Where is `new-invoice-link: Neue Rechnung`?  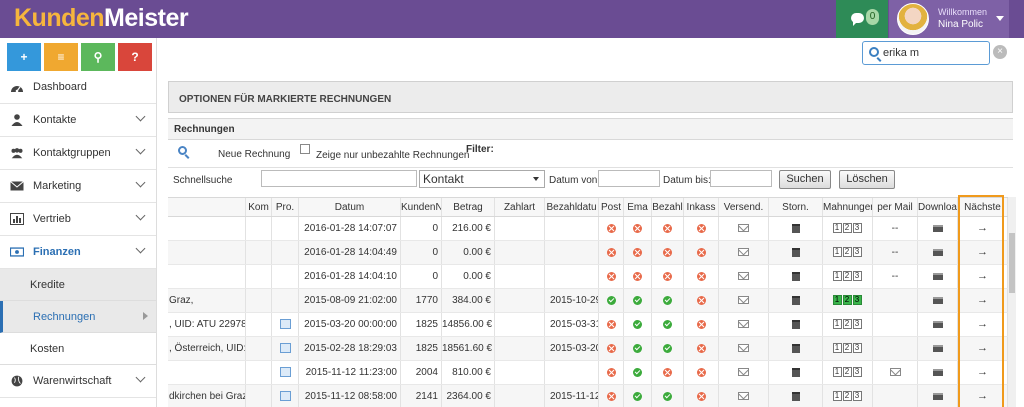 new-invoice-link: Neue Rechnung is located at coordinates (254, 154).